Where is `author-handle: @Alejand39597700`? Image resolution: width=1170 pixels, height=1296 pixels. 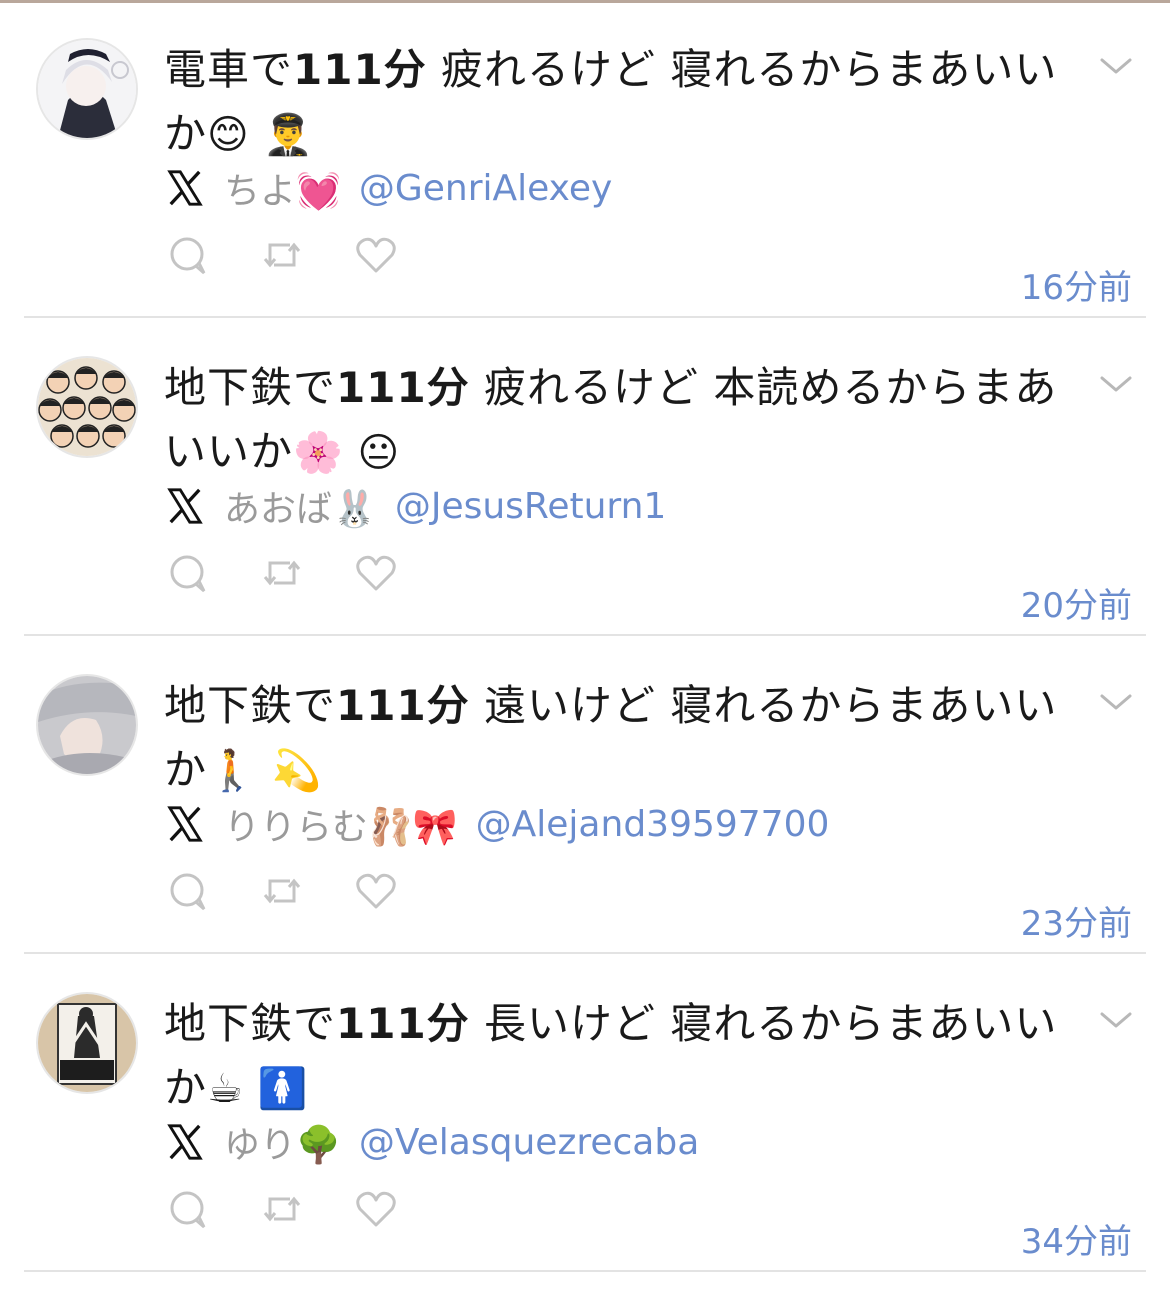 author-handle: @Alejand39597700 is located at coordinates (653, 824).